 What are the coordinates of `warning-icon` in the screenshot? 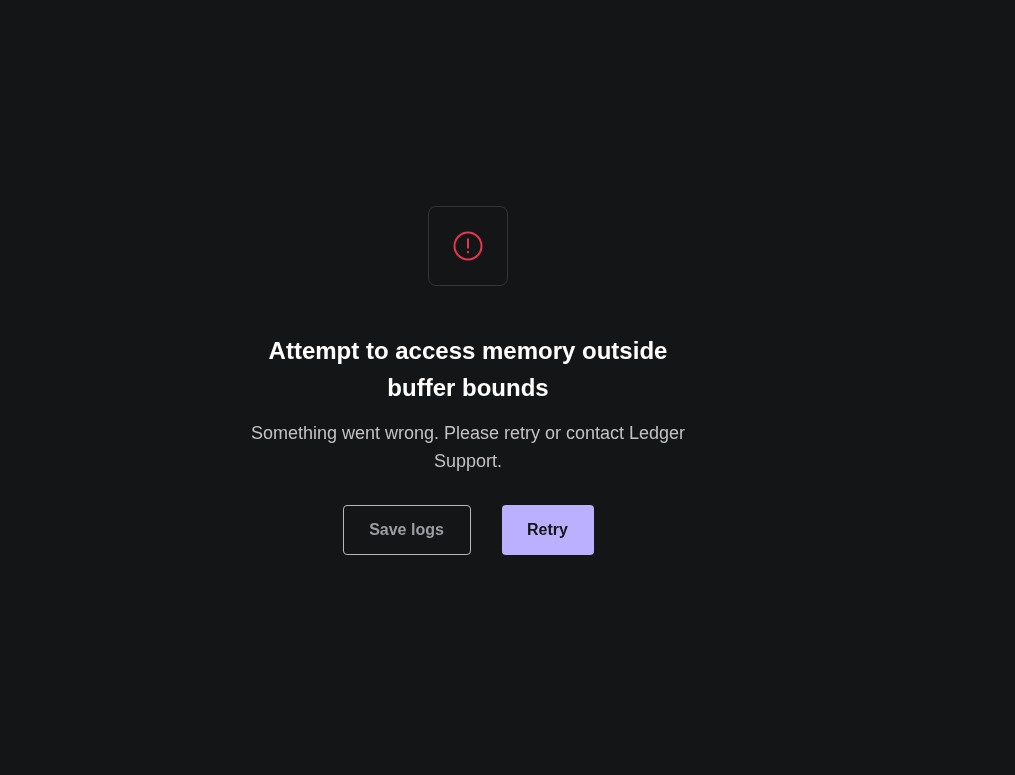 It's located at (468, 246).